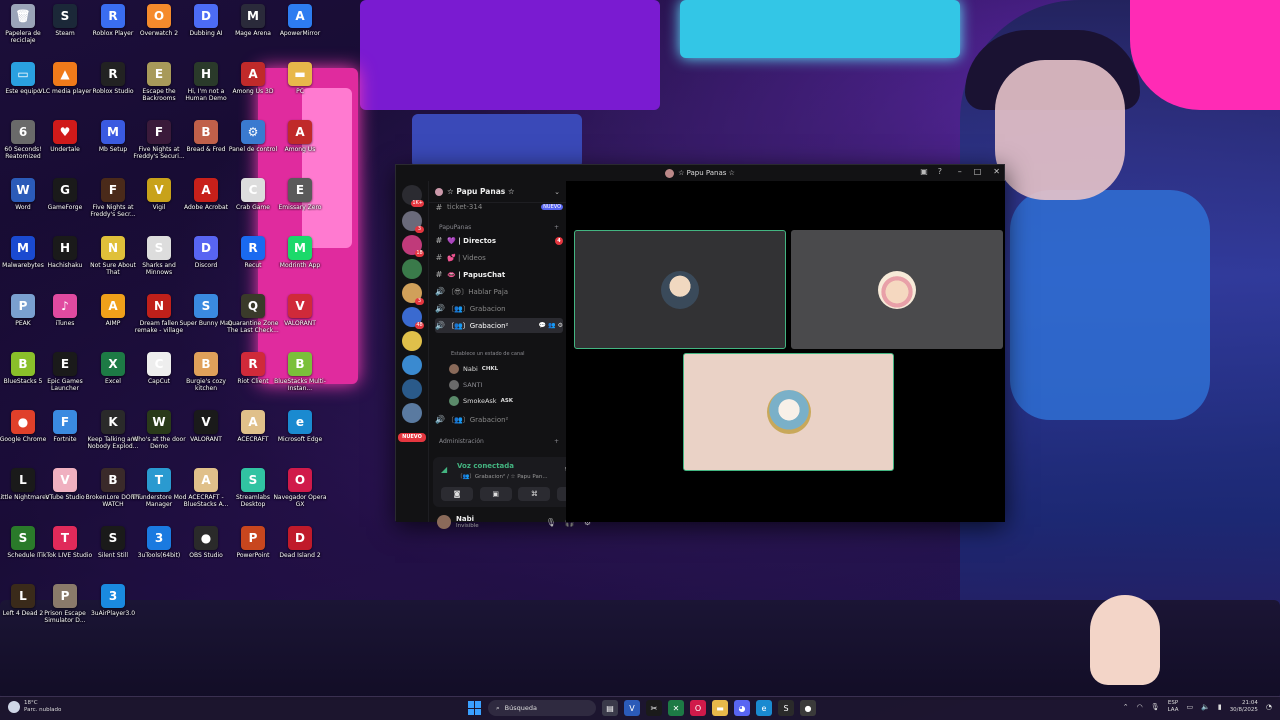 The image size is (1280, 720). I want to click on wallpaper-floor, so click(640, 650).